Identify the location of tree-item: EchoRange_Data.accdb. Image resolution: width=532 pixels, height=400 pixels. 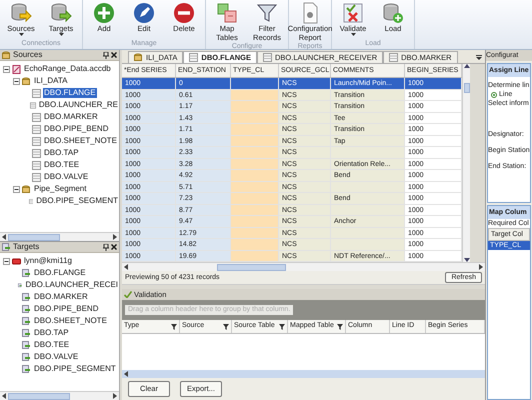
(67, 69).